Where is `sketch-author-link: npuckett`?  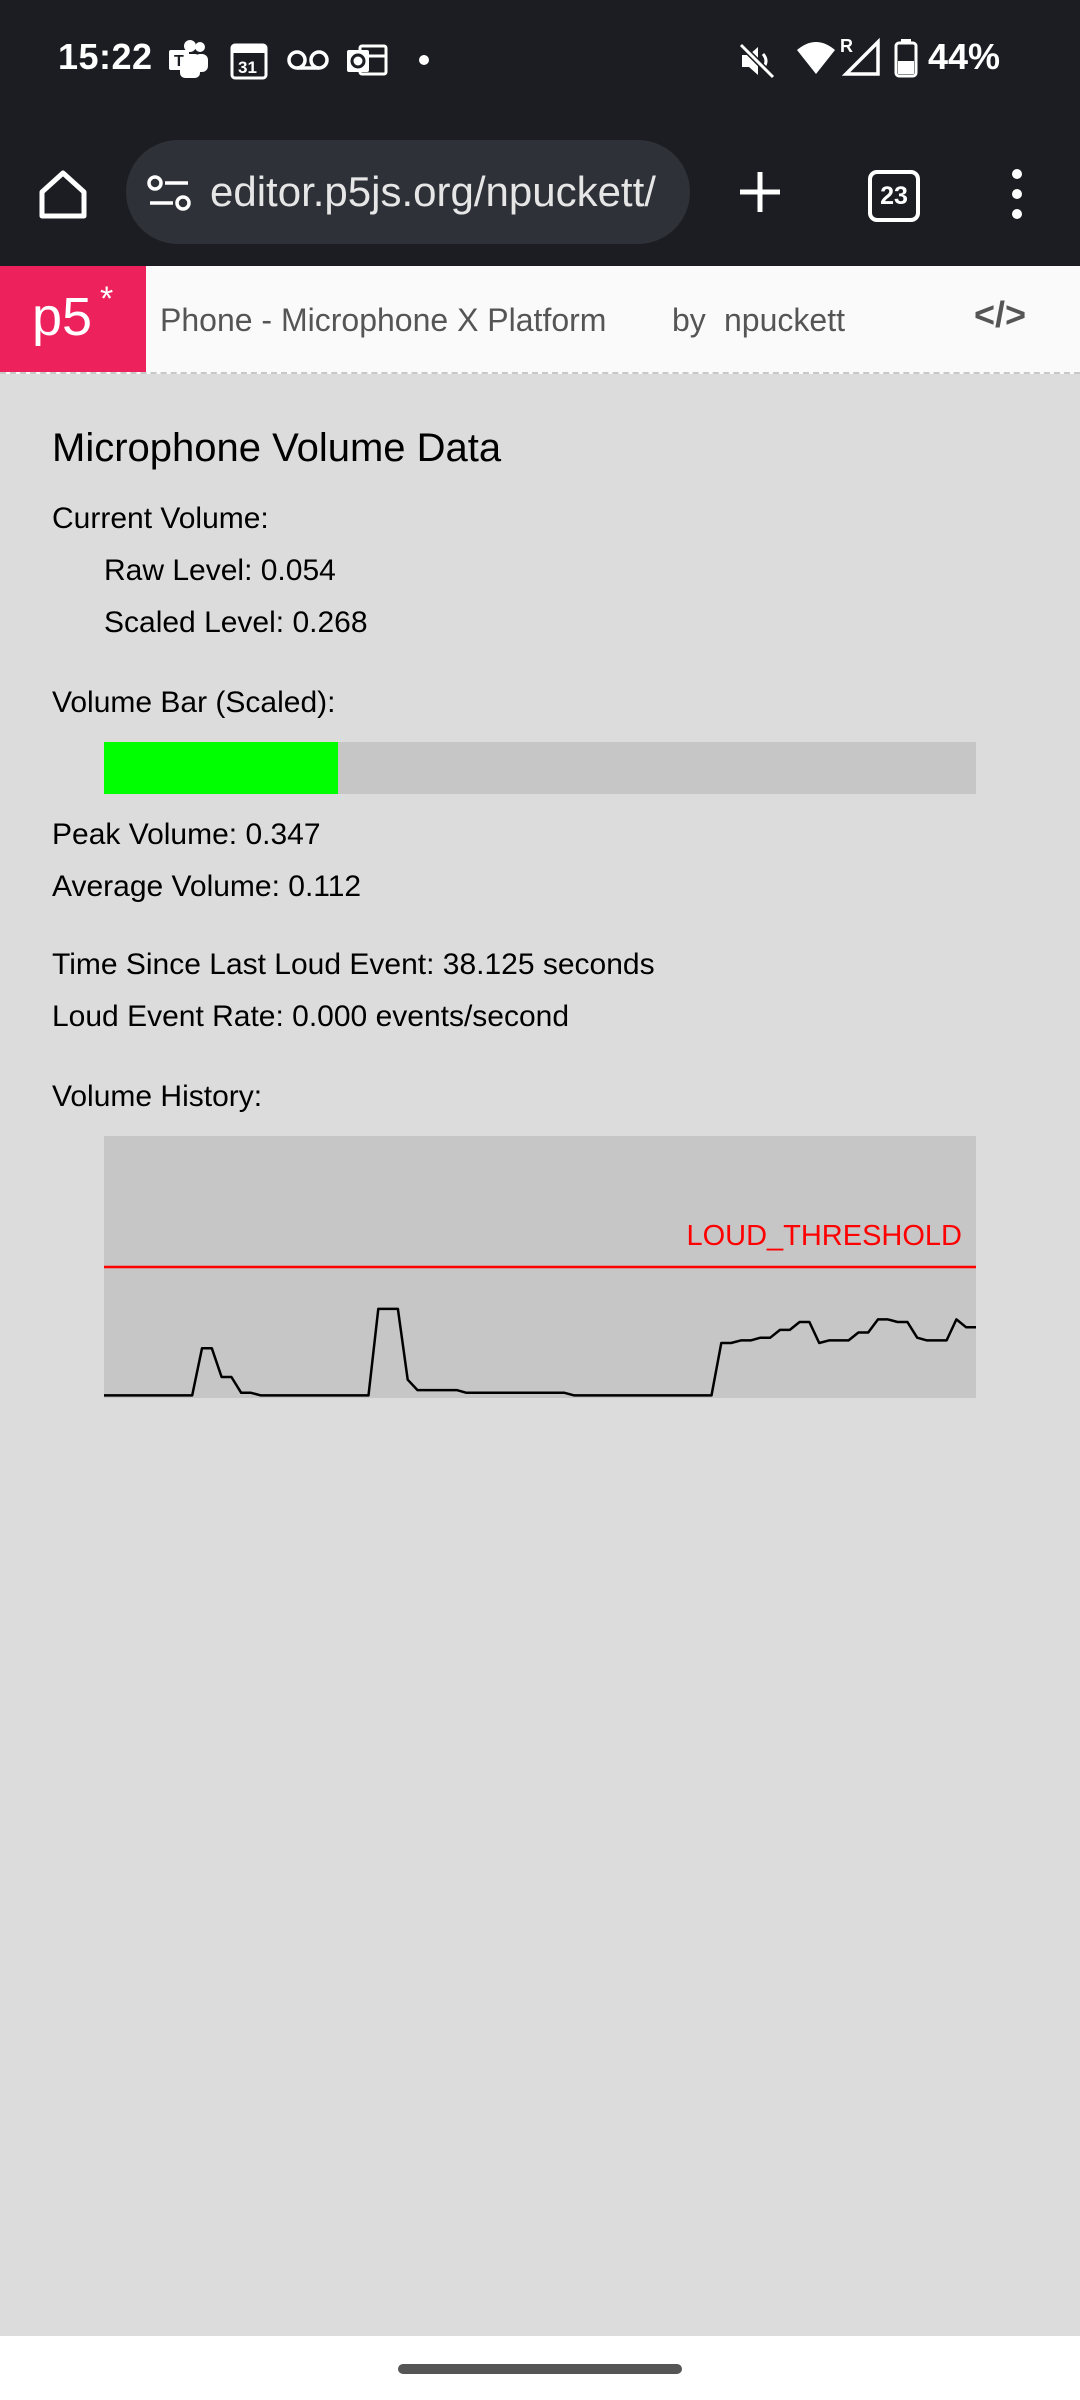 sketch-author-link: npuckett is located at coordinates (784, 320).